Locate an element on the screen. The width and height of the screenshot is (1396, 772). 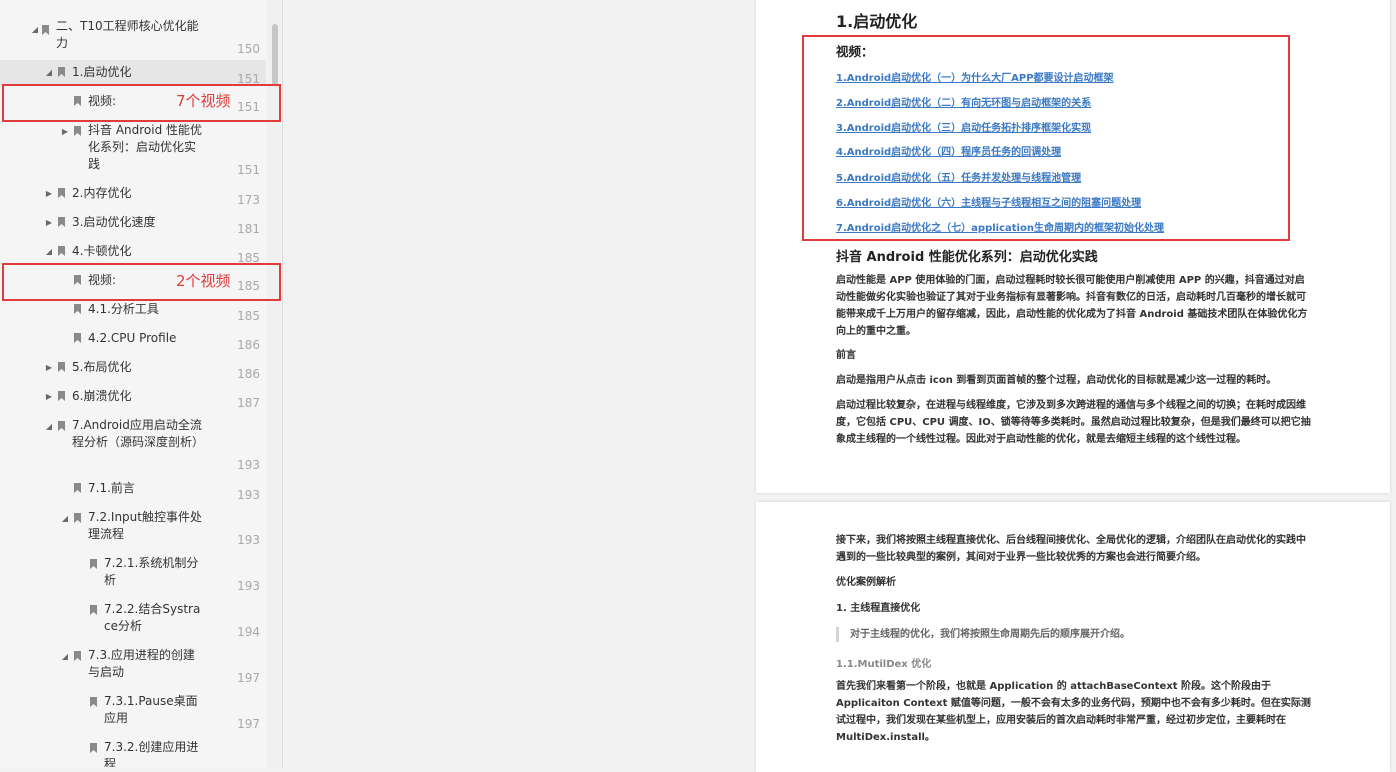
toc-item-preface: 7.1.前言 193 is located at coordinates (133, 491).